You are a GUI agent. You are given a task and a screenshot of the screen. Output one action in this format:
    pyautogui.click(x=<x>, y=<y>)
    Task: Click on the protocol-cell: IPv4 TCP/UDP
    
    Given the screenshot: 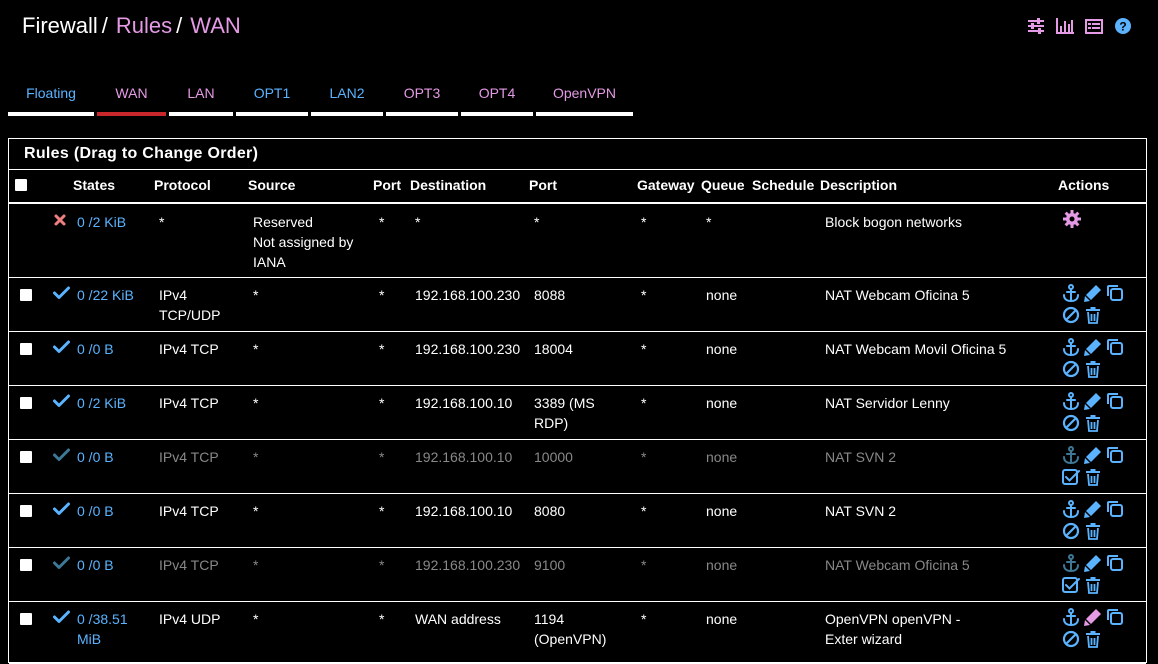 What is the action you would take?
    pyautogui.click(x=190, y=305)
    